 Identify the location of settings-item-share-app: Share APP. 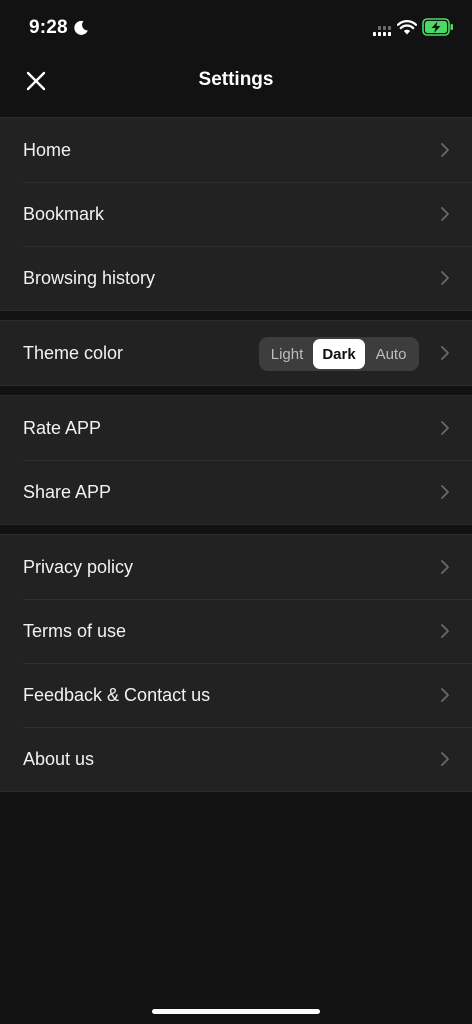
(236, 492).